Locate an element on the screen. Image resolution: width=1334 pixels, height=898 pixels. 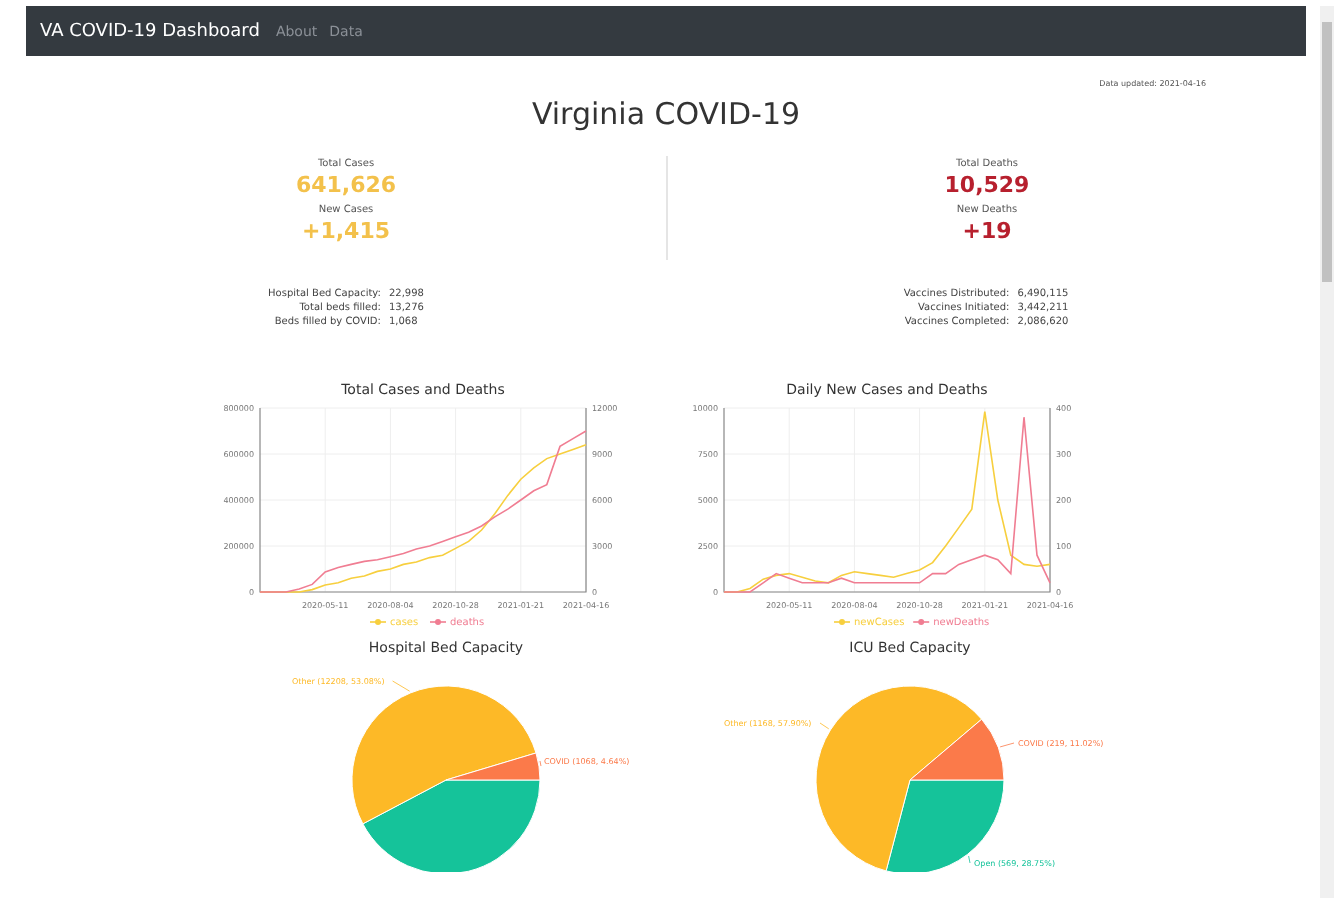
page-title: Virginia COVID-19 is located at coordinates (666, 114).